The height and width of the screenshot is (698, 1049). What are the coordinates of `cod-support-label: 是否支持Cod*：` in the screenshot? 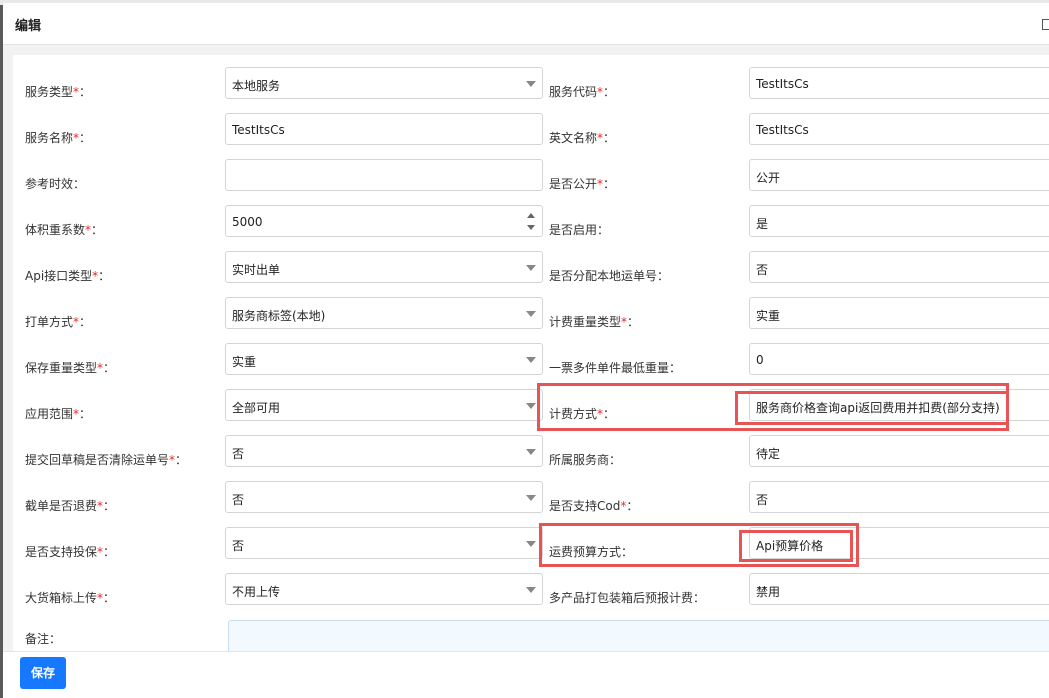 It's located at (594, 506).